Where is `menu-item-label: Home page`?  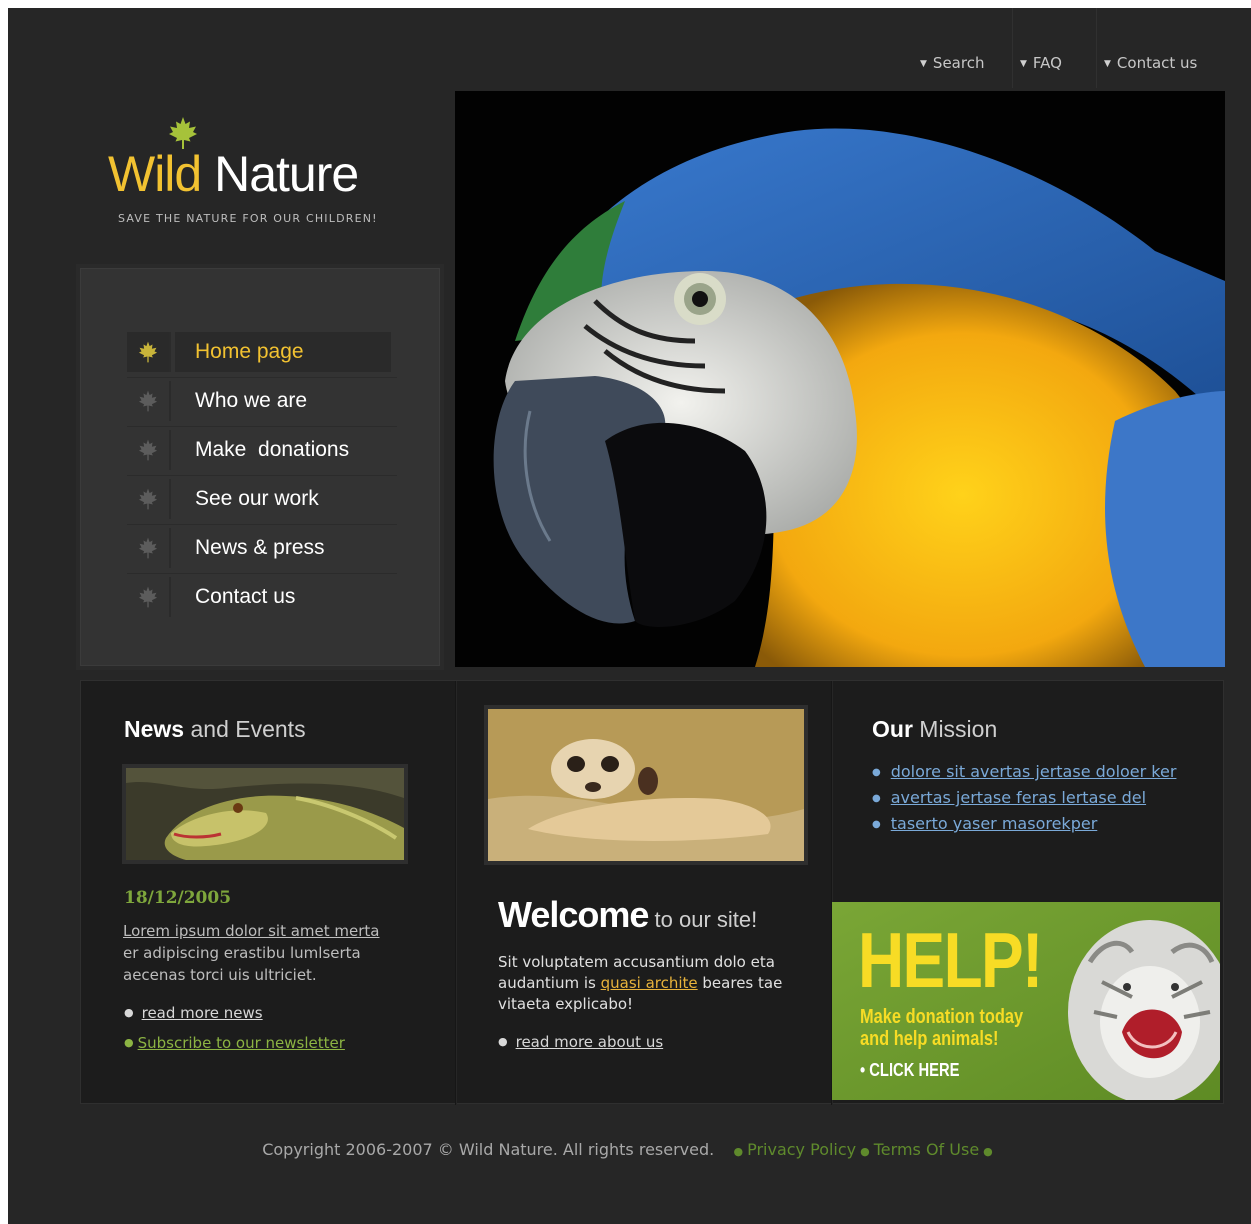
menu-item-label: Home page is located at coordinates (249, 352).